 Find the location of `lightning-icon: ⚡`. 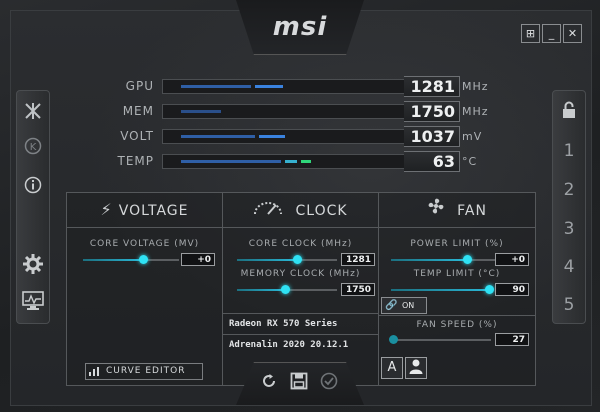

lightning-icon: ⚡ is located at coordinates (106, 209).